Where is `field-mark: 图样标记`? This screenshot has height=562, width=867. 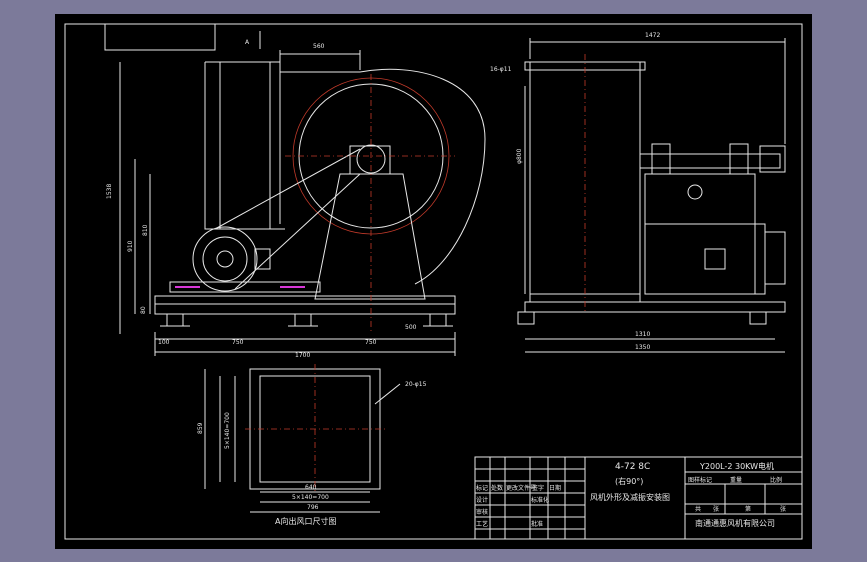
field-mark: 图样标记 is located at coordinates (700, 480).